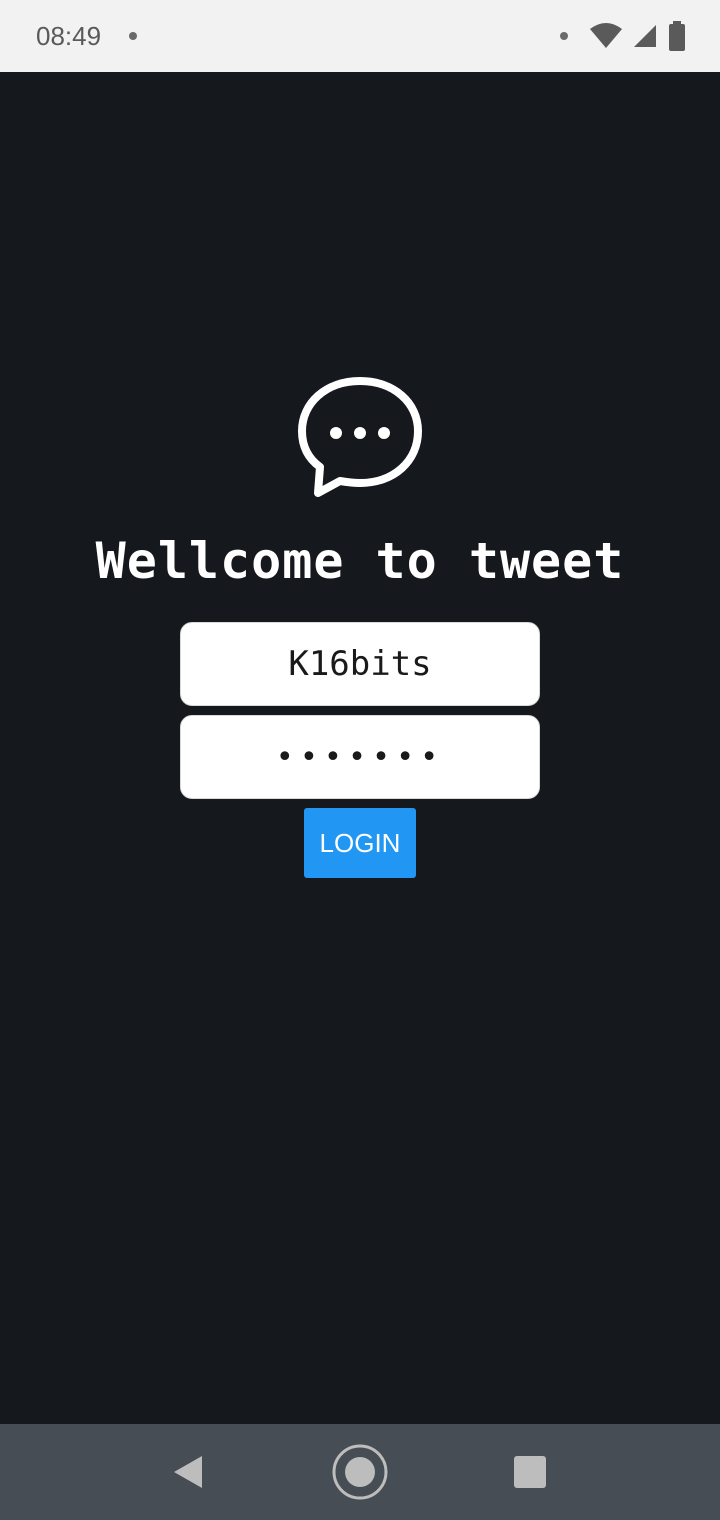 The width and height of the screenshot is (720, 1520). Describe the element at coordinates (360, 36) in the screenshot. I see `status-bar: 08:49` at that location.